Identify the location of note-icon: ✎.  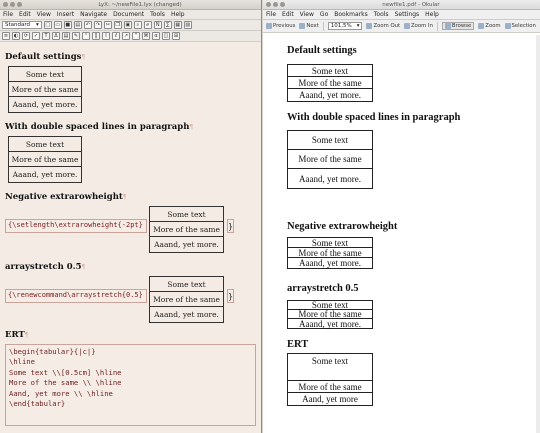
(76, 36).